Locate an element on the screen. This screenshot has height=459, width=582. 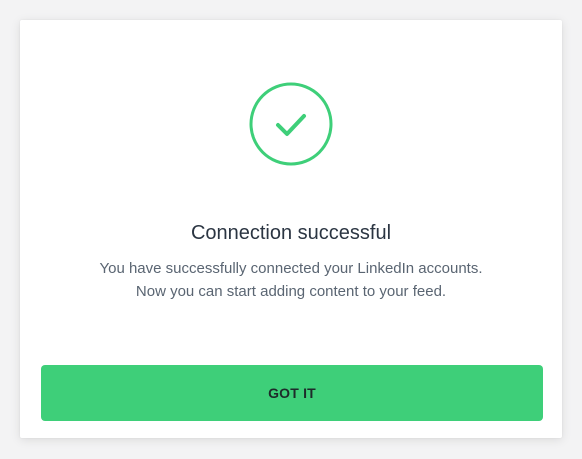
got-it-button: GOT IT is located at coordinates (292, 393).